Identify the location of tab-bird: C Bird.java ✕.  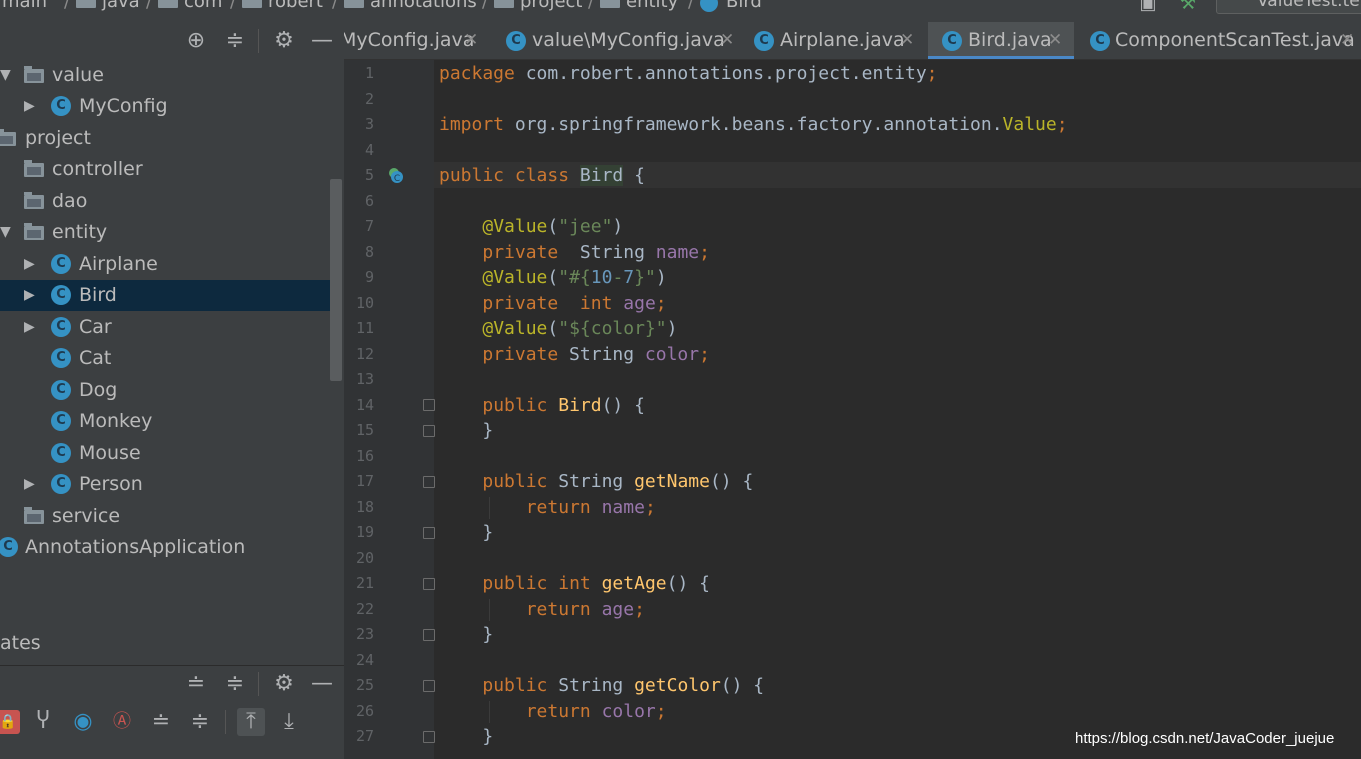
(1001, 40).